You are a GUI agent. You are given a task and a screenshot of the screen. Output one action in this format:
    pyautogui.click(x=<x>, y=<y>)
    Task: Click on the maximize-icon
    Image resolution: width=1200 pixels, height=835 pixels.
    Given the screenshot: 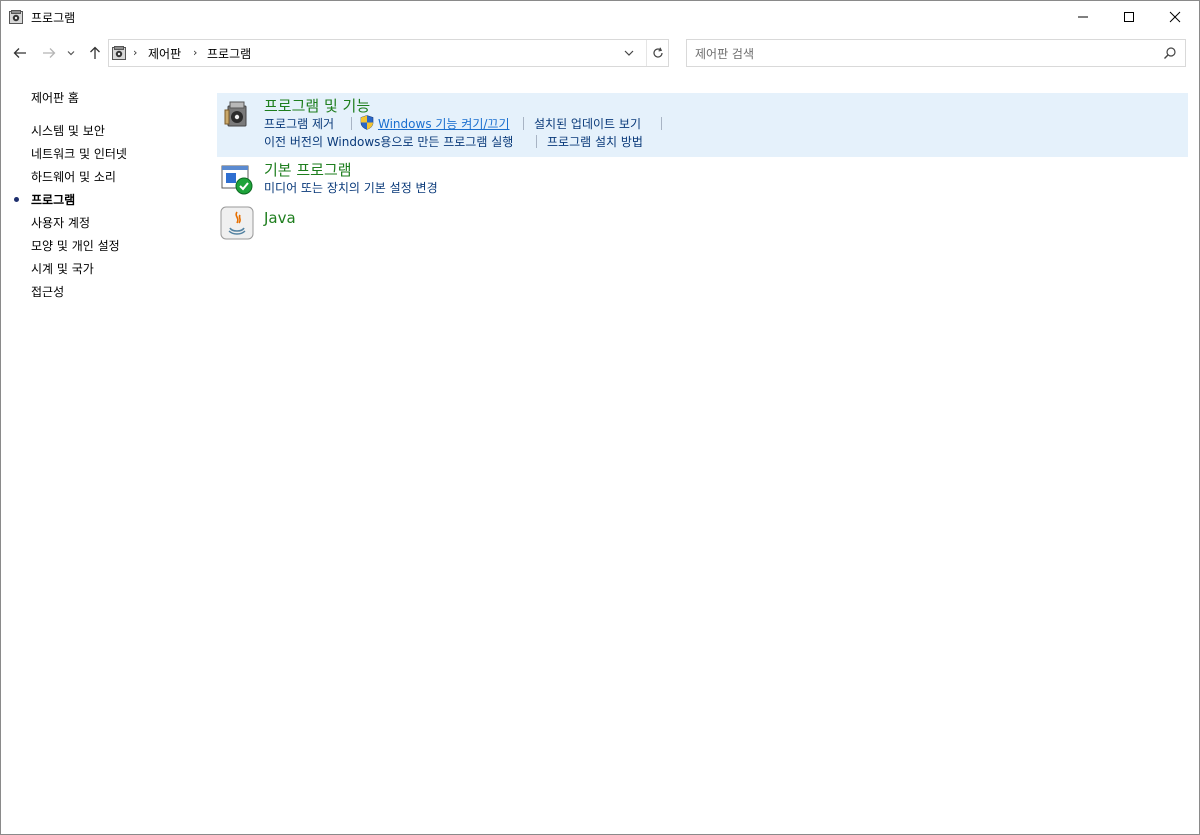 What is the action you would take?
    pyautogui.click(x=1129, y=17)
    